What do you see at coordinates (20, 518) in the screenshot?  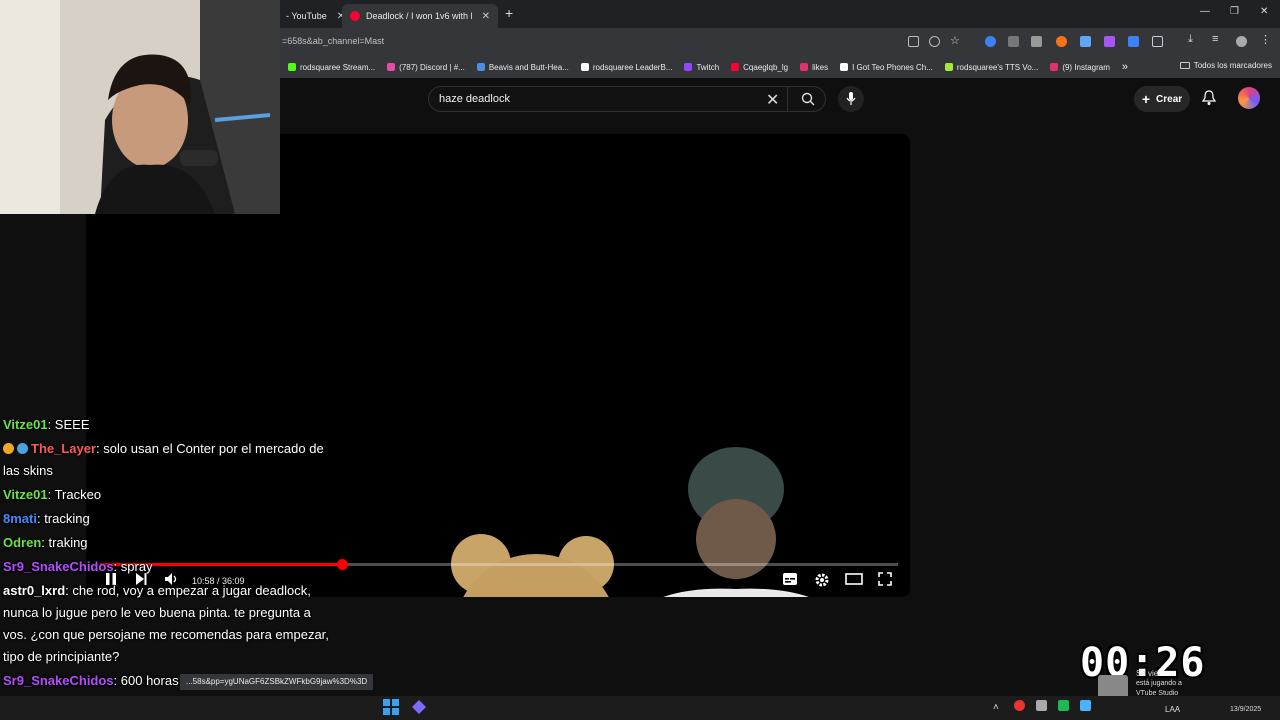 I see `chat-username: 8mati` at bounding box center [20, 518].